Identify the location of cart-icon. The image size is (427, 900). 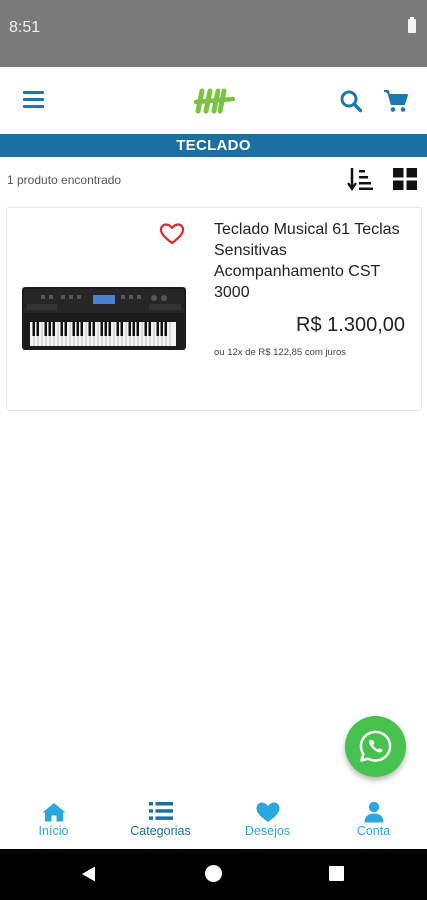
(396, 101).